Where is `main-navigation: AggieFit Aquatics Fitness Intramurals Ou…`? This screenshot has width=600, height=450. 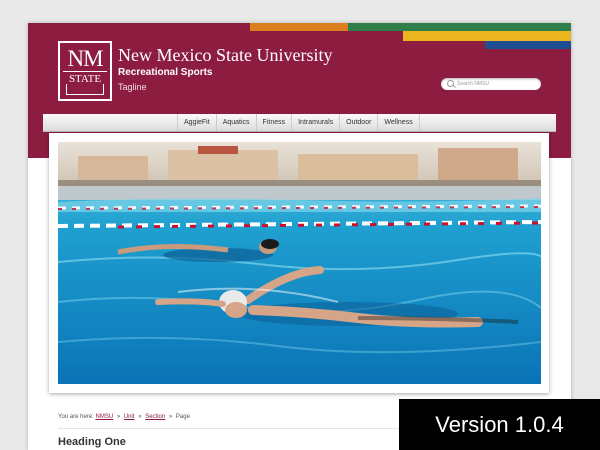
main-navigation: AggieFit Aquatics Fitness Intramurals Ou… is located at coordinates (299, 123).